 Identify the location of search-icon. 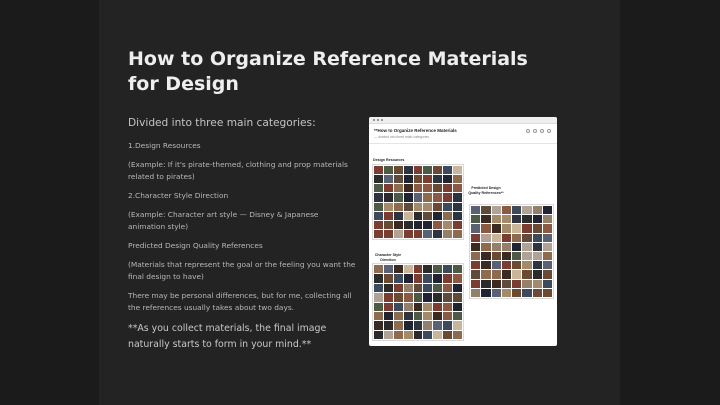
(528, 131).